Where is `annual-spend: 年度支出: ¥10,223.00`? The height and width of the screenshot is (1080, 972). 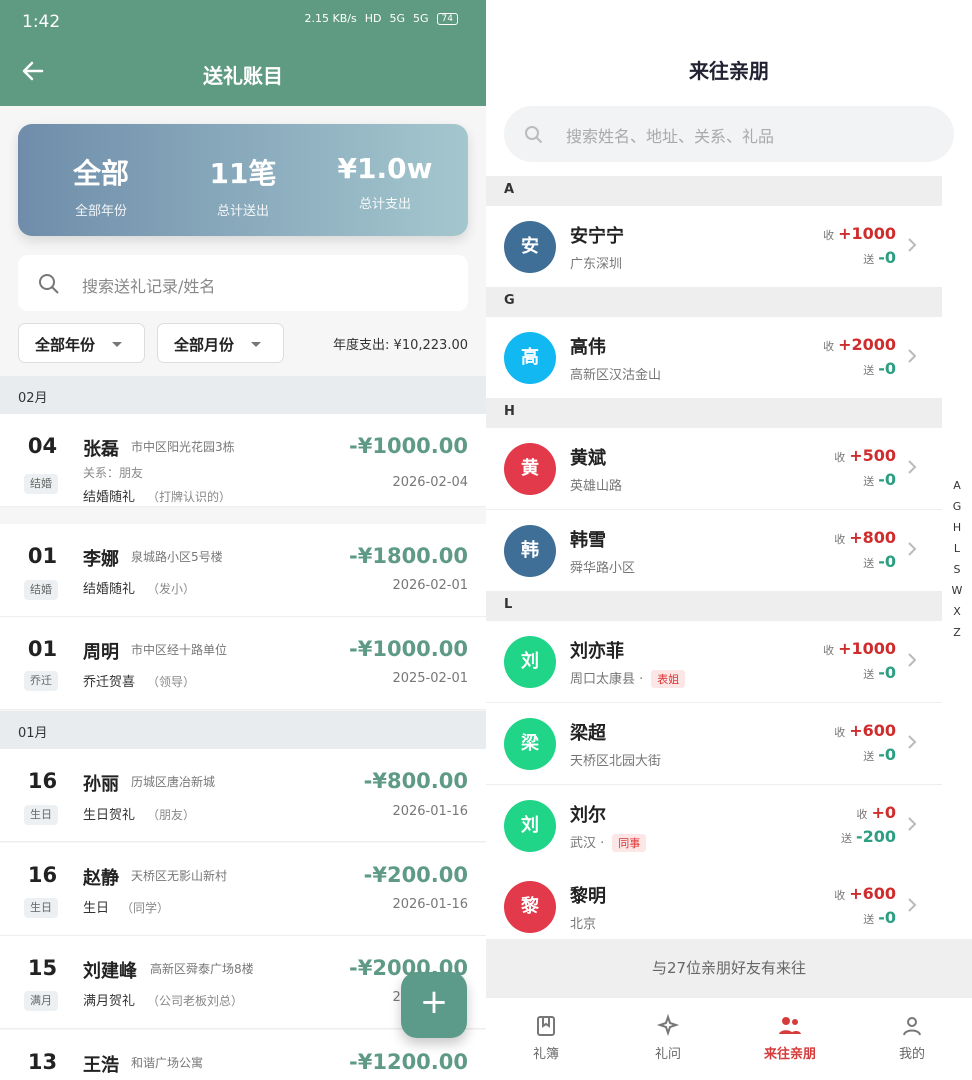 annual-spend: 年度支出: ¥10,223.00 is located at coordinates (400, 345).